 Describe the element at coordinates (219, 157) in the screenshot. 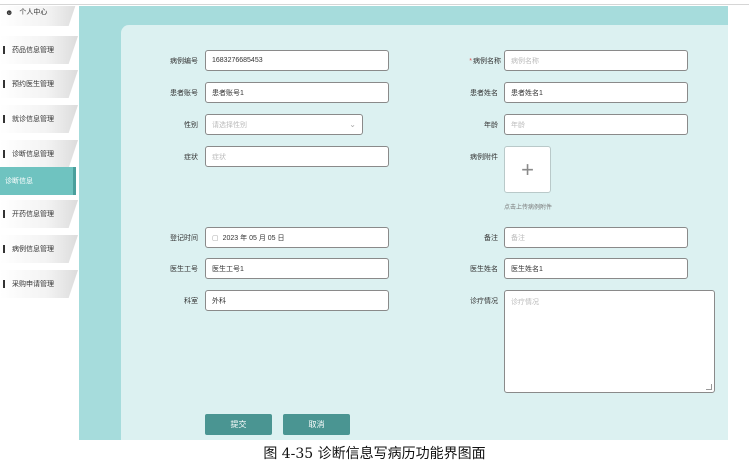

I see `symptom-placeholder: 症状` at that location.